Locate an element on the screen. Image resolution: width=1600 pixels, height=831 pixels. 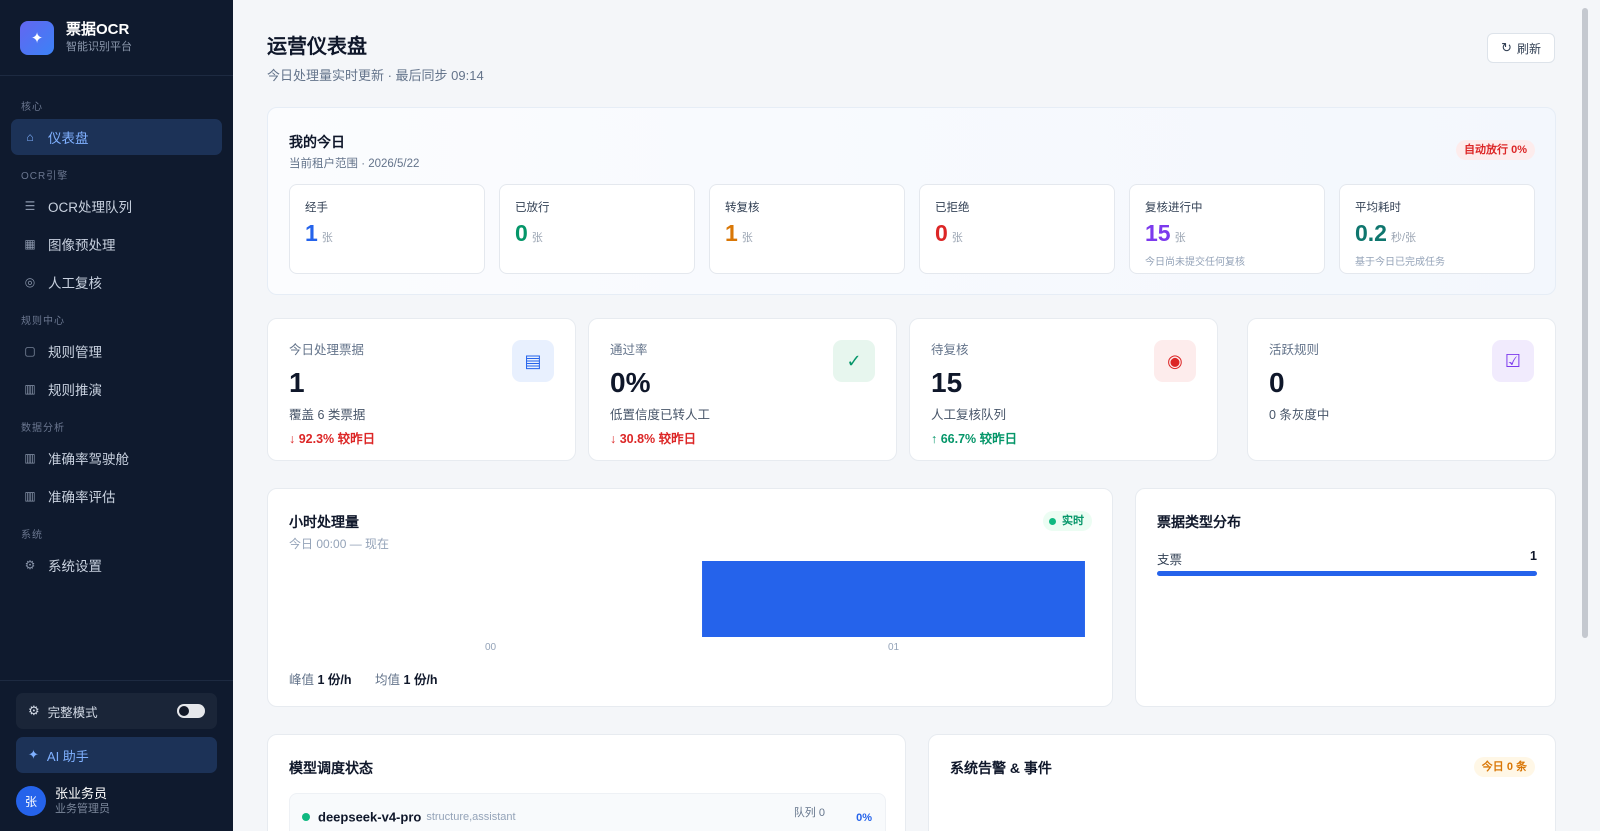
avg-label: 均值 is located at coordinates (388, 680).